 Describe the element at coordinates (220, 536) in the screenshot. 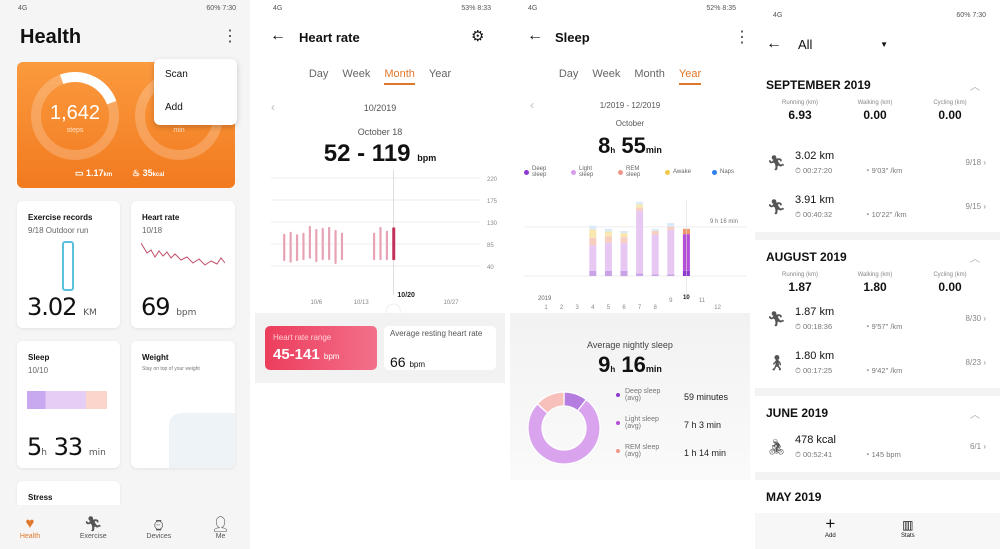

I see `nav-label: Me` at that location.